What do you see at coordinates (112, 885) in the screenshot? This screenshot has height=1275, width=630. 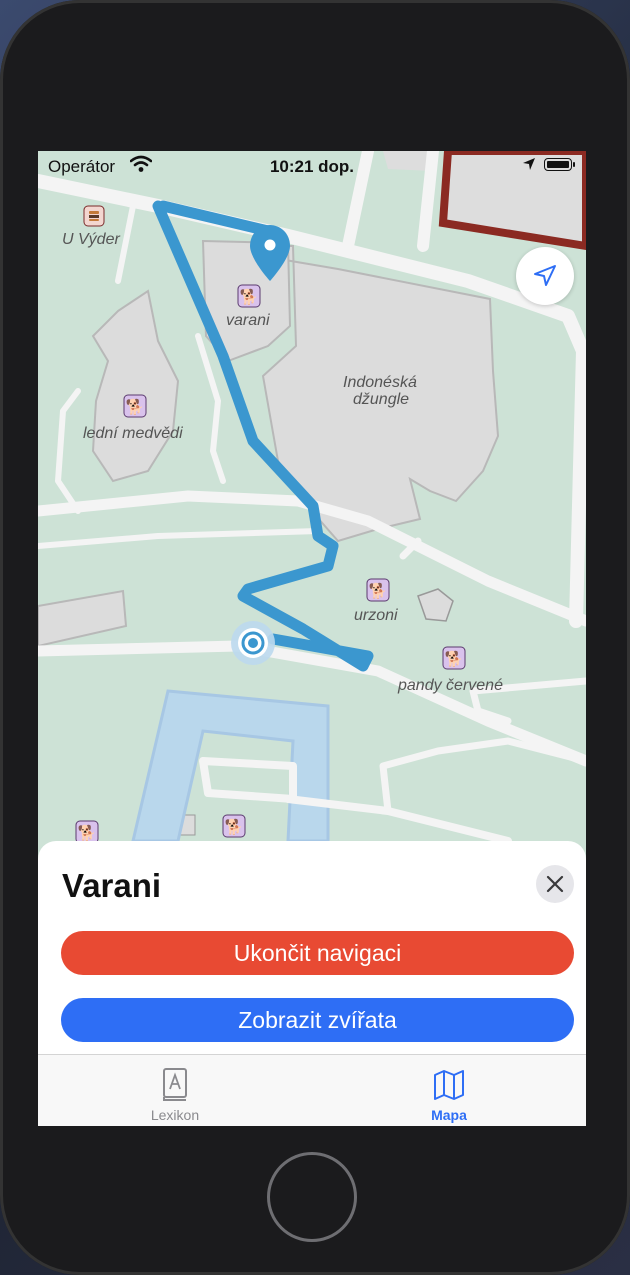 I see `sheet-title: Varani` at bounding box center [112, 885].